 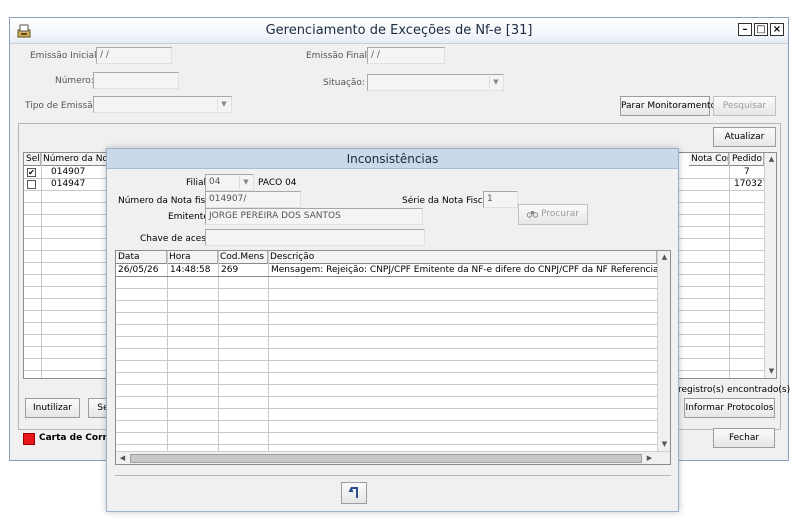 What do you see at coordinates (392, 159) in the screenshot?
I see `dialog-title: Inconsistências` at bounding box center [392, 159].